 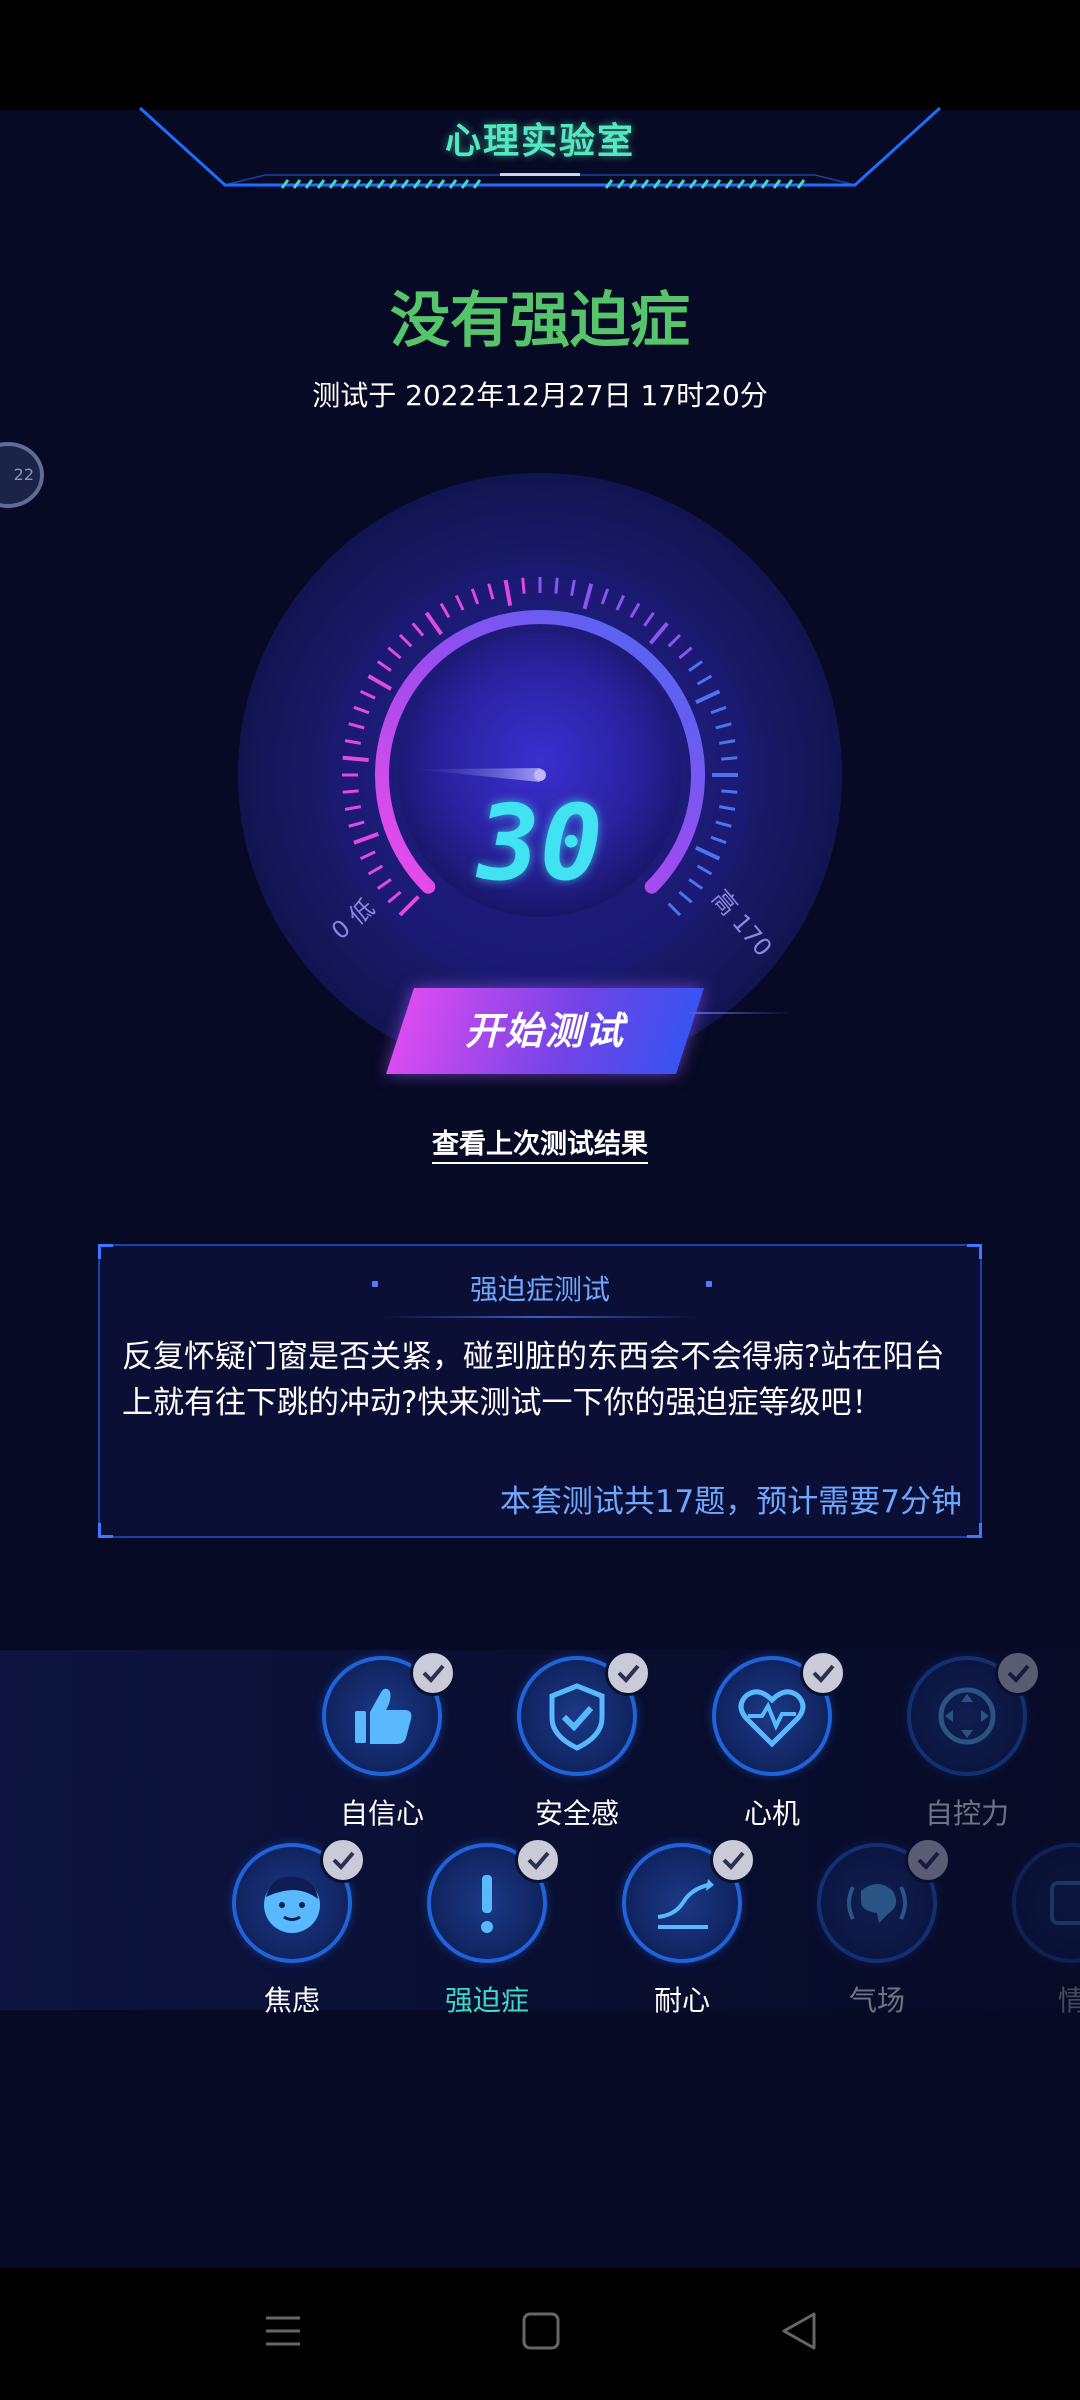 What do you see at coordinates (1065, 1903) in the screenshot?
I see `emotion-icon` at bounding box center [1065, 1903].